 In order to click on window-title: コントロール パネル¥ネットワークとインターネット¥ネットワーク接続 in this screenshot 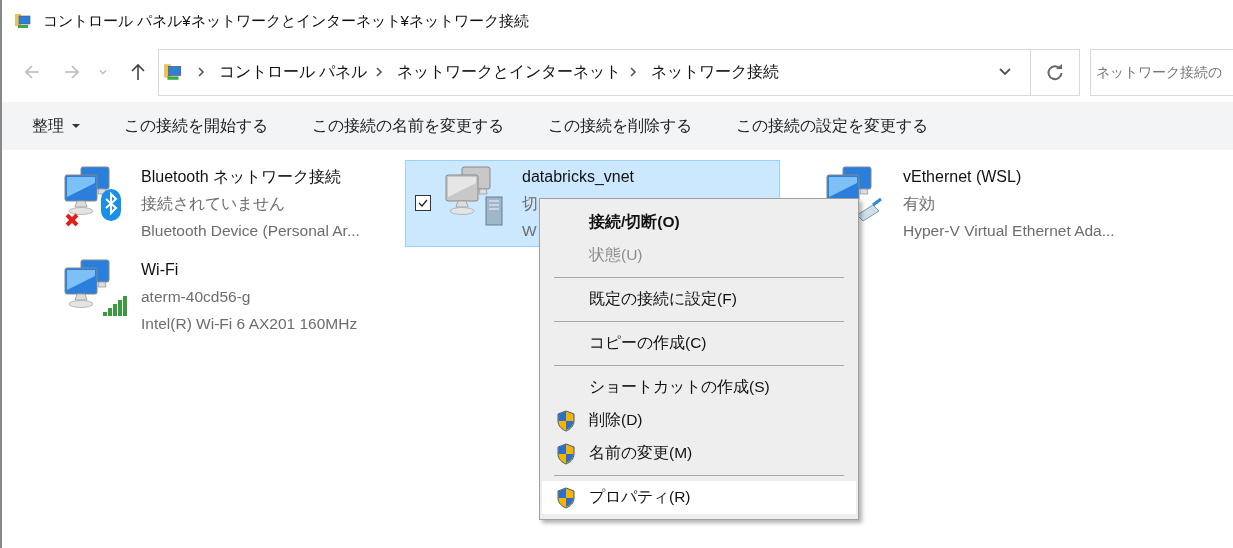, I will do `click(286, 21)`.